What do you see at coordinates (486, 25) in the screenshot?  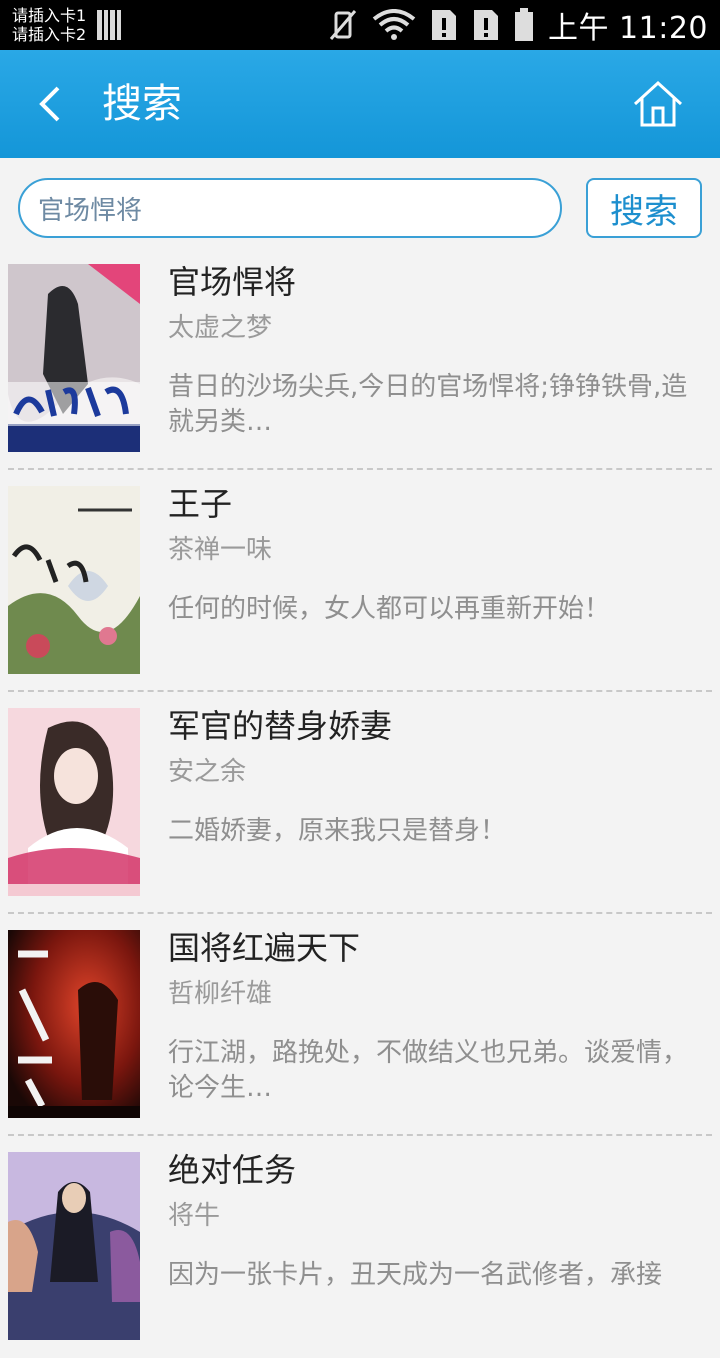 I see `sim2-missing-icon` at bounding box center [486, 25].